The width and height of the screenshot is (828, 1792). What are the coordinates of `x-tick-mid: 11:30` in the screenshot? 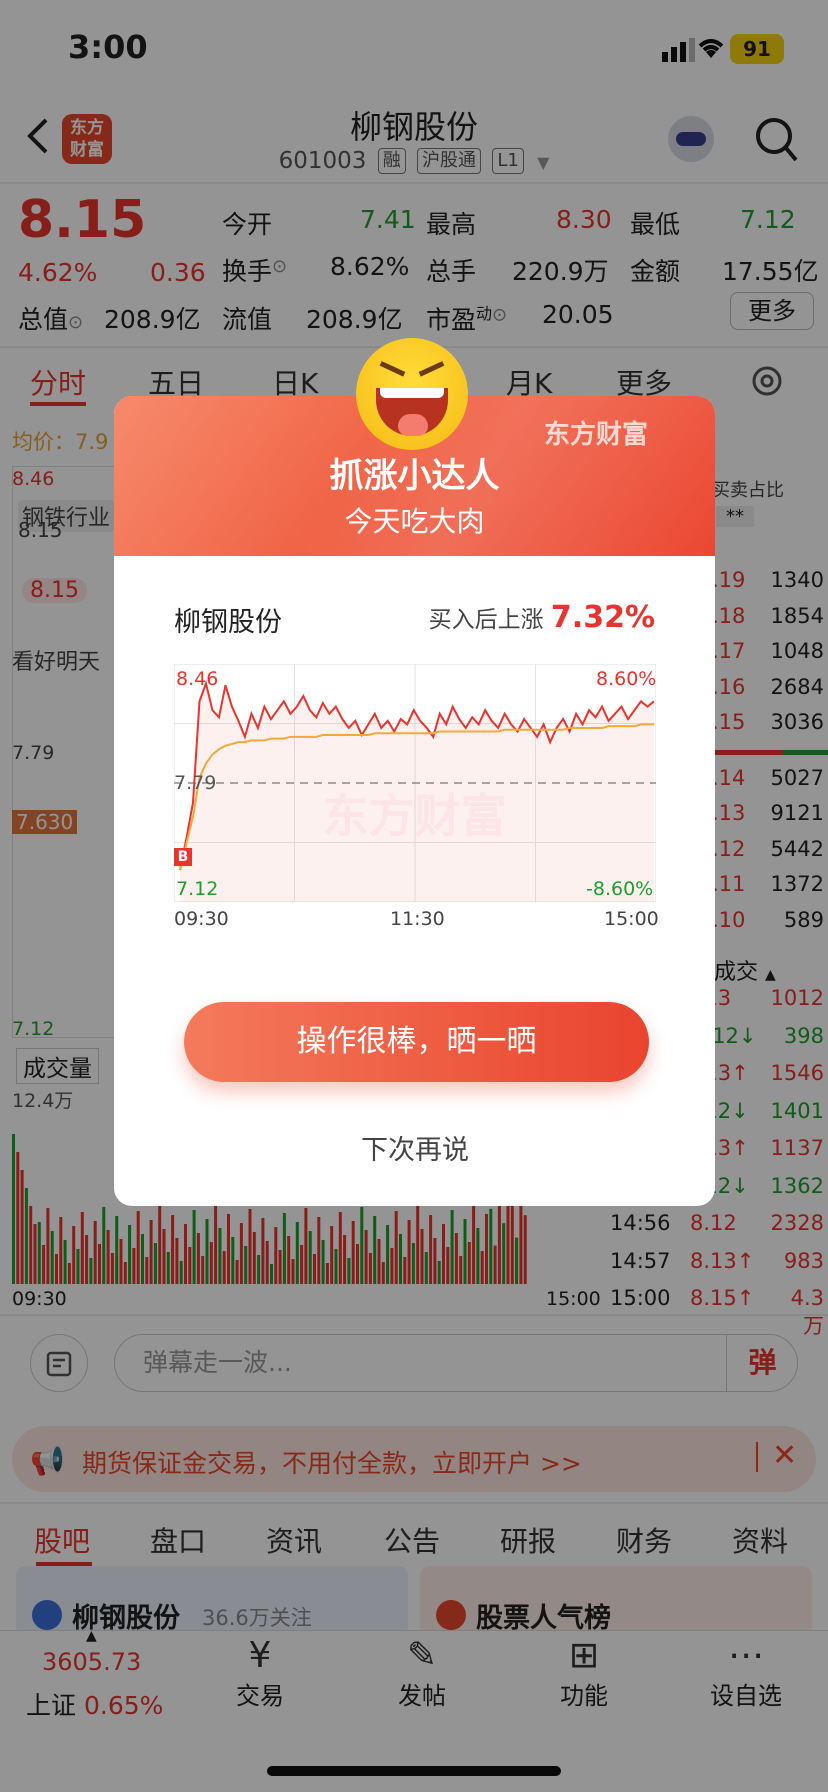 It's located at (417, 919).